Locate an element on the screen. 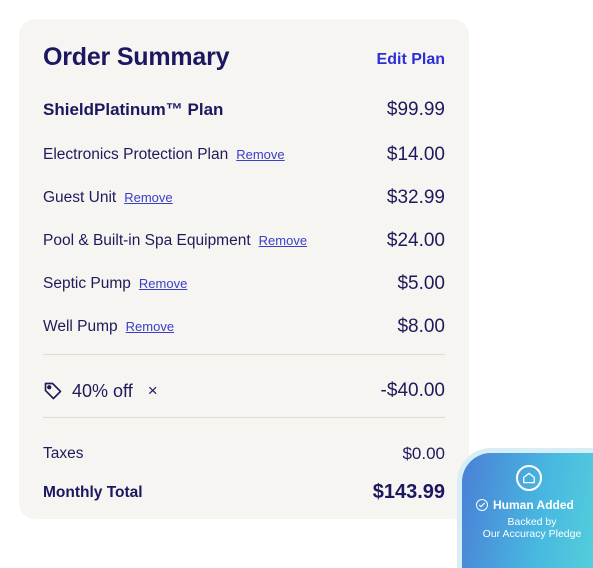  remove-septic-pump-link: Remove is located at coordinates (163, 283).